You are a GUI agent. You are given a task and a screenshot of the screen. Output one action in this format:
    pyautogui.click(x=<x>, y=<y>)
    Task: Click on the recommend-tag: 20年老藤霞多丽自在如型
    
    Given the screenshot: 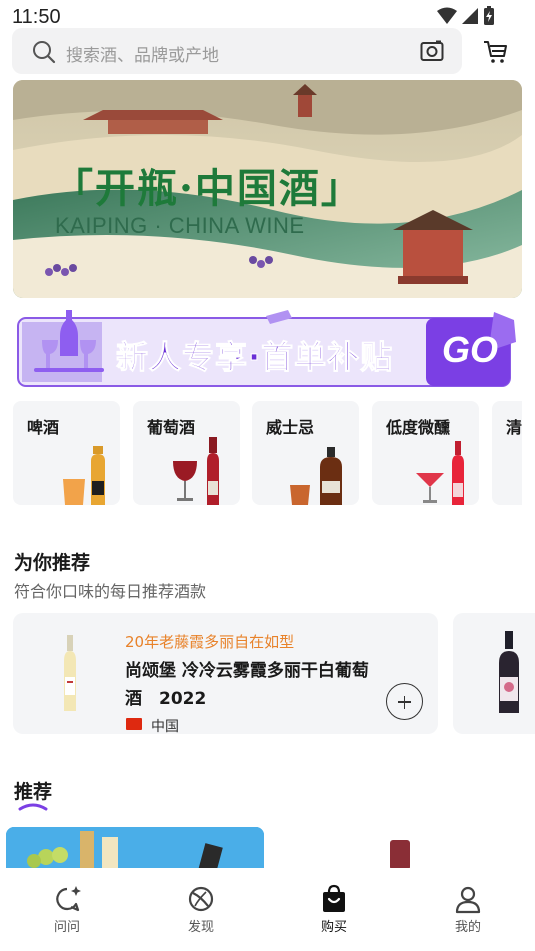 What is the action you would take?
    pyautogui.click(x=210, y=642)
    